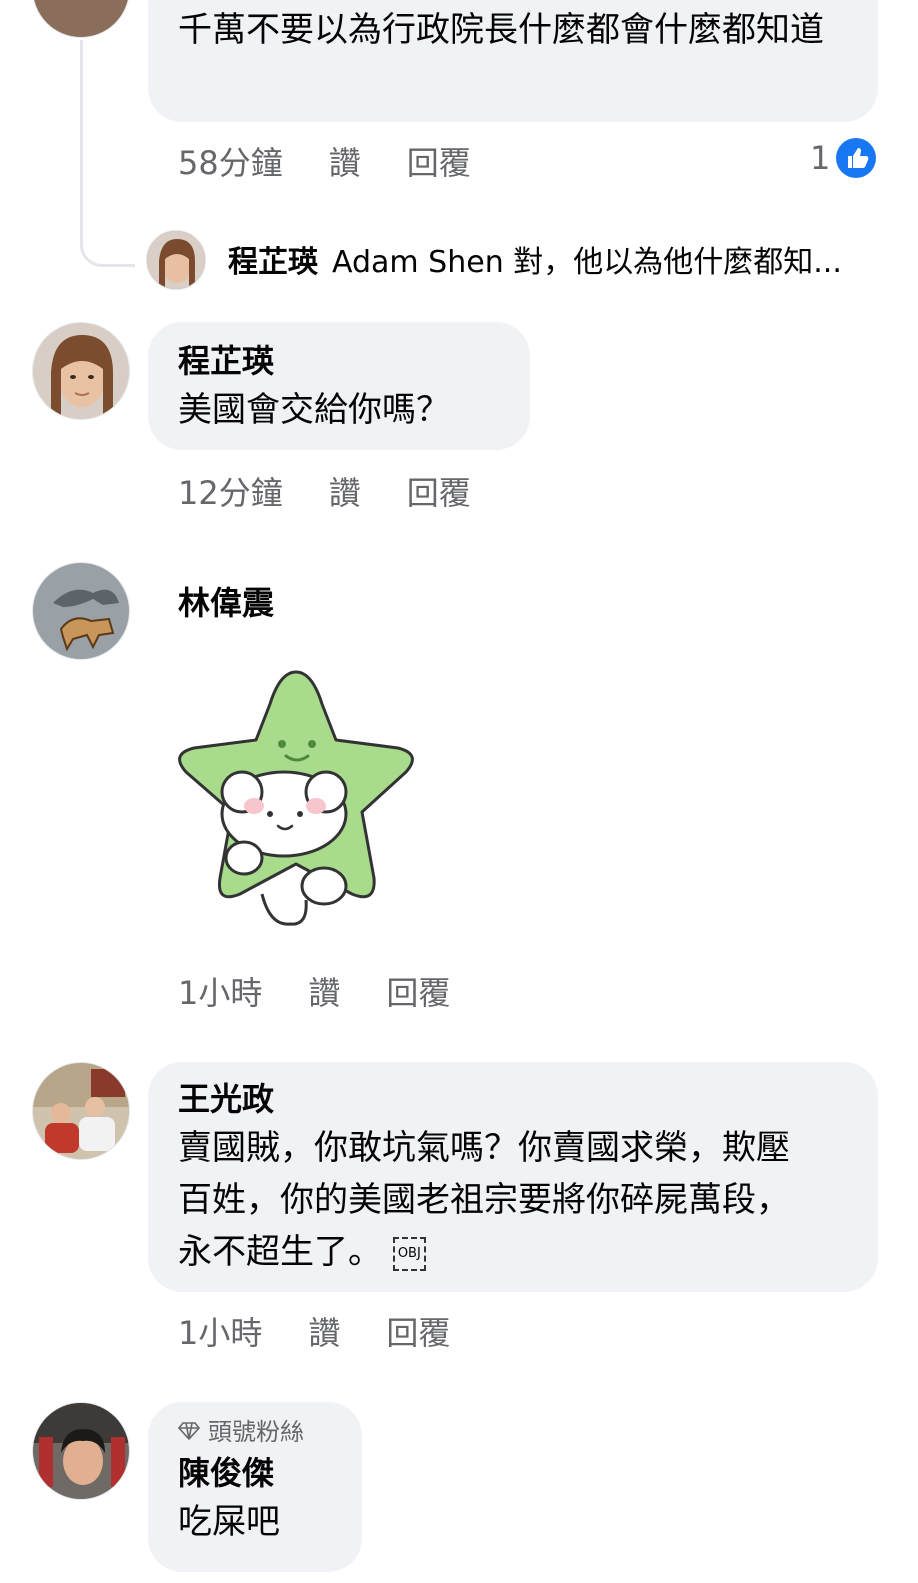  What do you see at coordinates (296, 799) in the screenshot?
I see `star-sticker` at bounding box center [296, 799].